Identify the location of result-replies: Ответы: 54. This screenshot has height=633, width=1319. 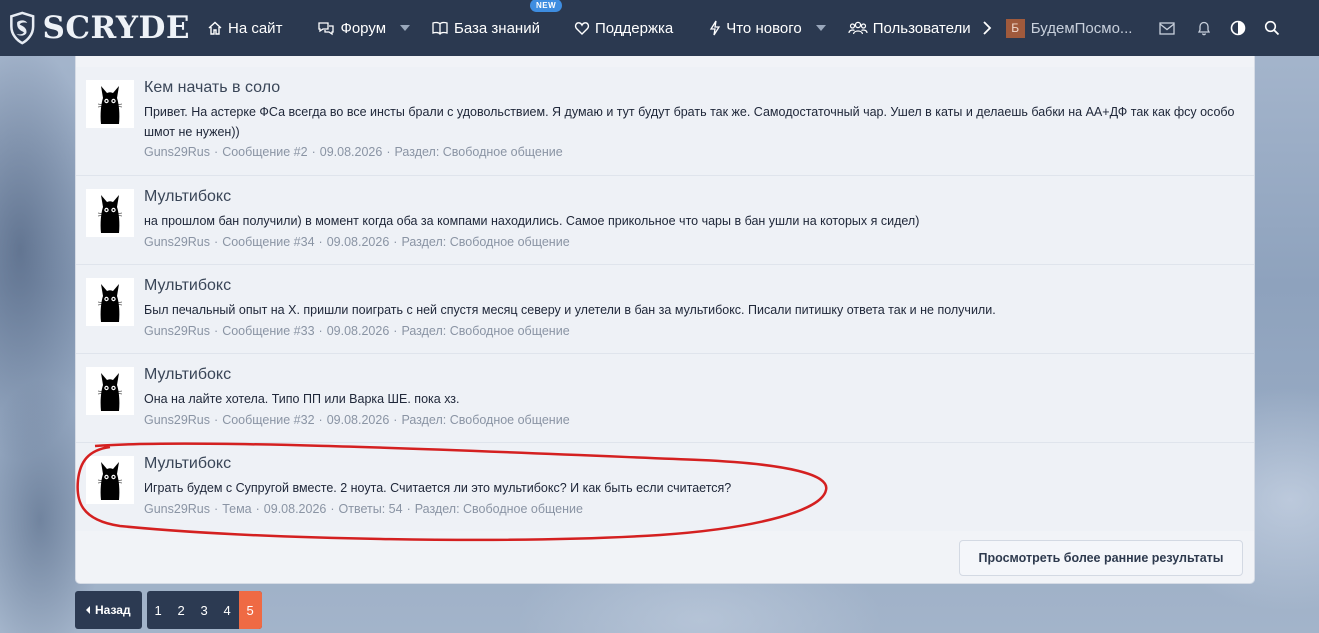
(370, 509).